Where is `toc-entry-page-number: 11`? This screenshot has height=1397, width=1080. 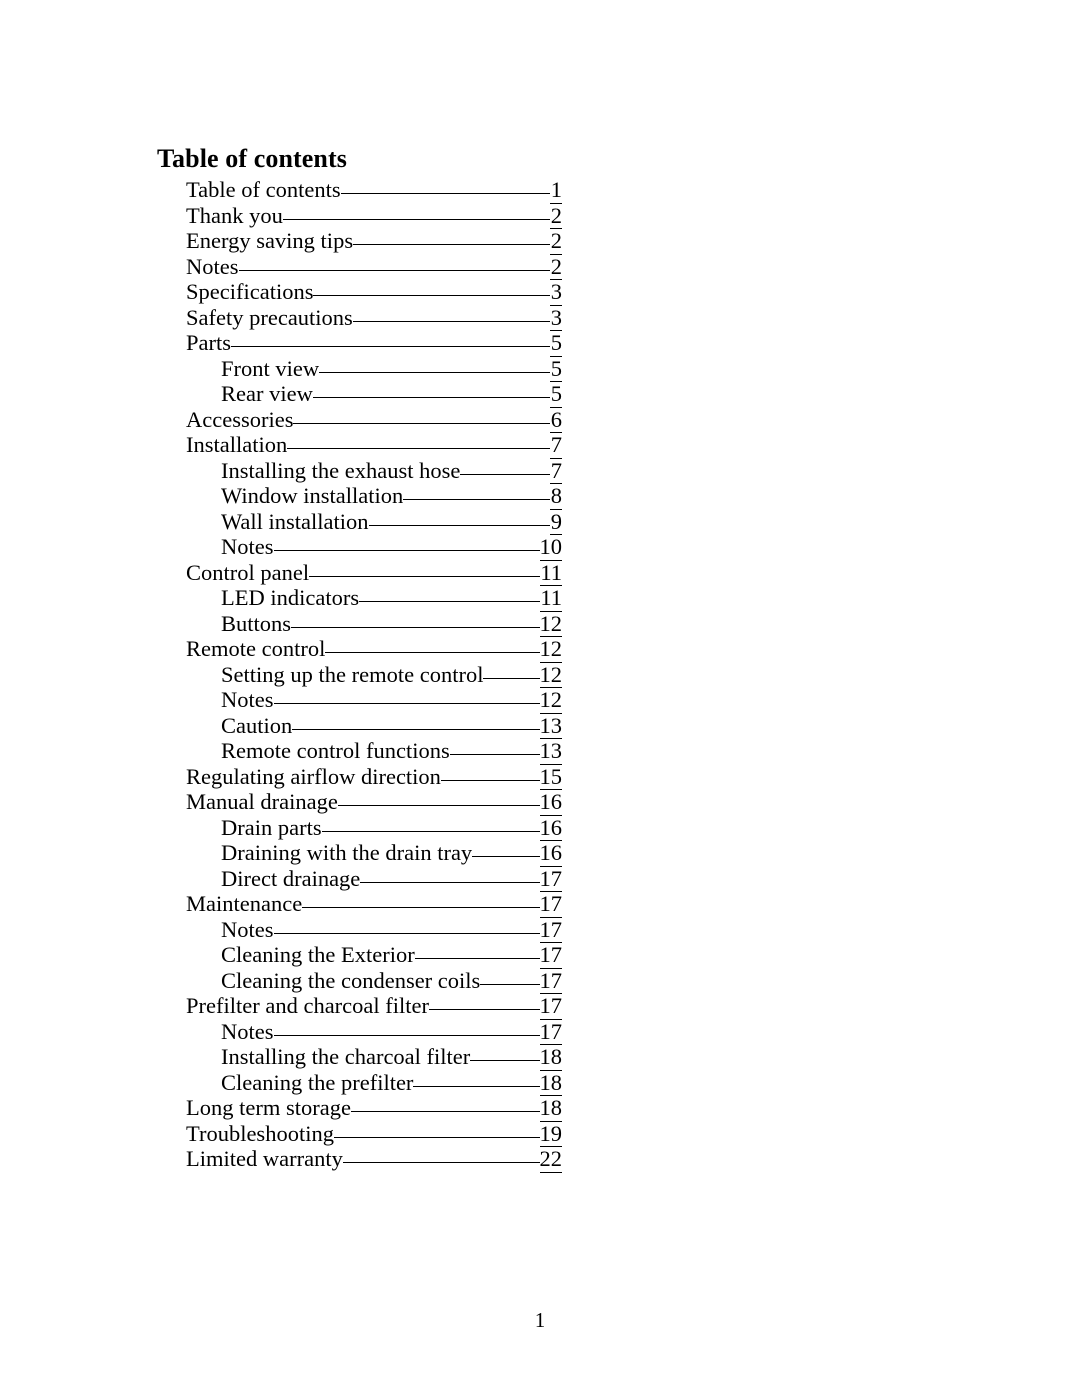 toc-entry-page-number: 11 is located at coordinates (551, 572).